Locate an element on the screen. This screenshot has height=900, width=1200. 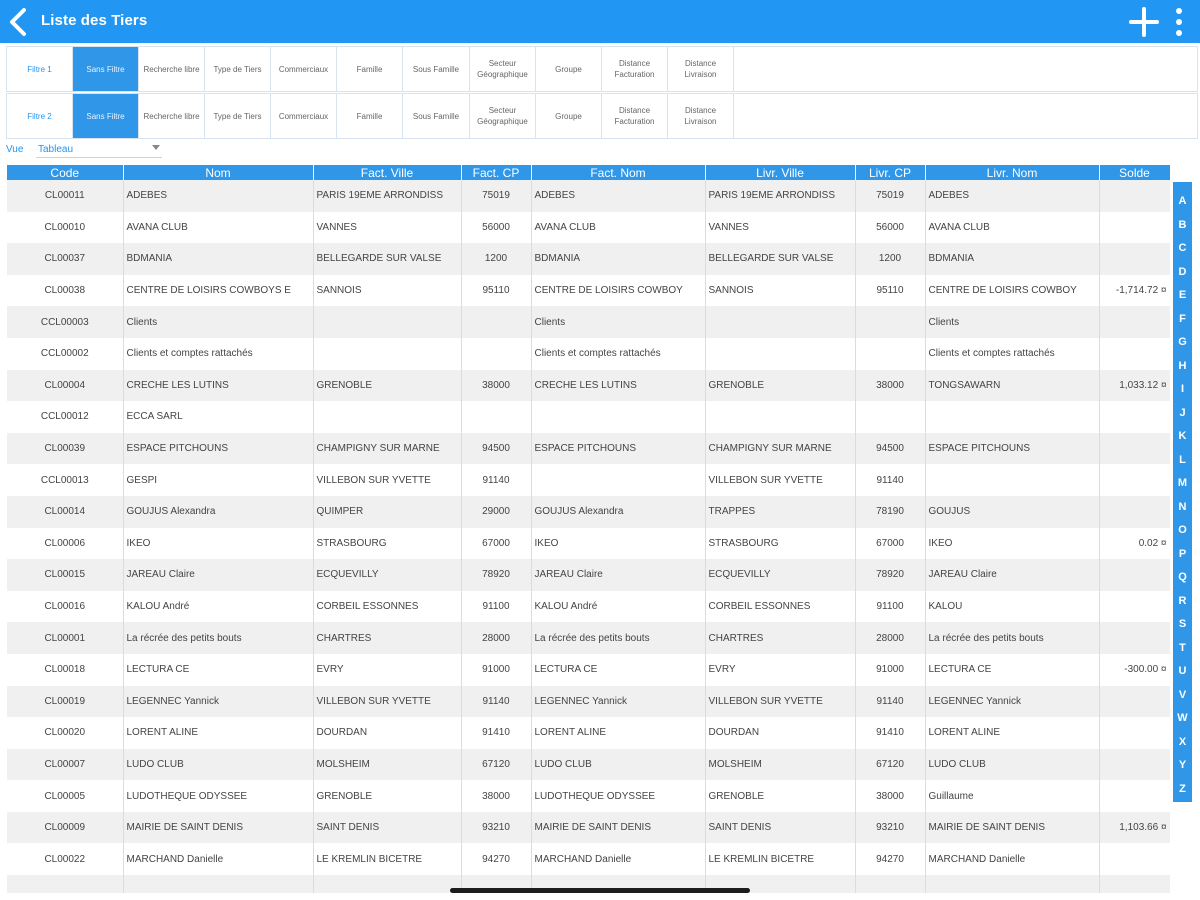
column-header-livr-nom: Livr. Nom is located at coordinates (1012, 172).